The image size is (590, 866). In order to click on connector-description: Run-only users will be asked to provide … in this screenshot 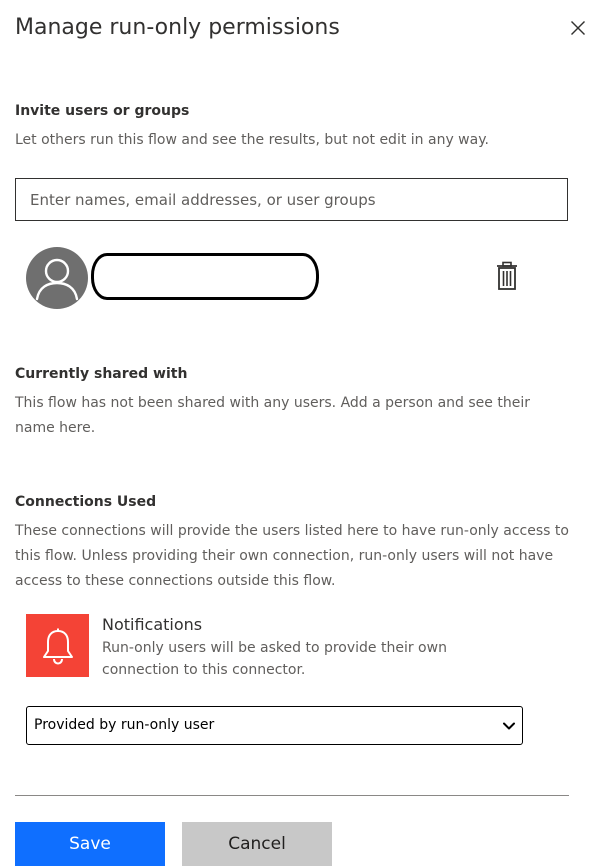, I will do `click(274, 659)`.